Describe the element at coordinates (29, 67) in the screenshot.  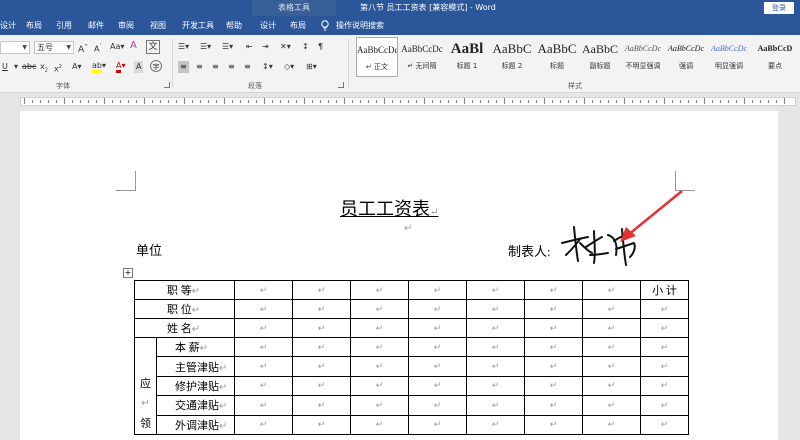
I see `strikethrough-icon: abc` at that location.